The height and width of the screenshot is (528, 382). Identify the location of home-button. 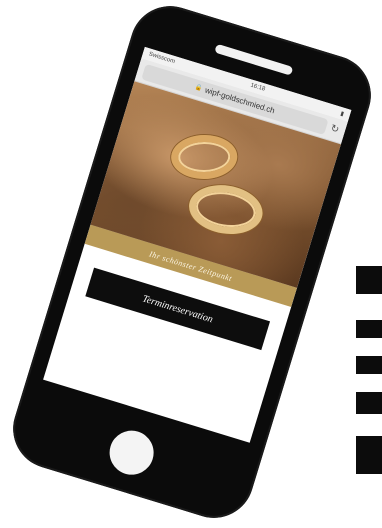
(132, 453).